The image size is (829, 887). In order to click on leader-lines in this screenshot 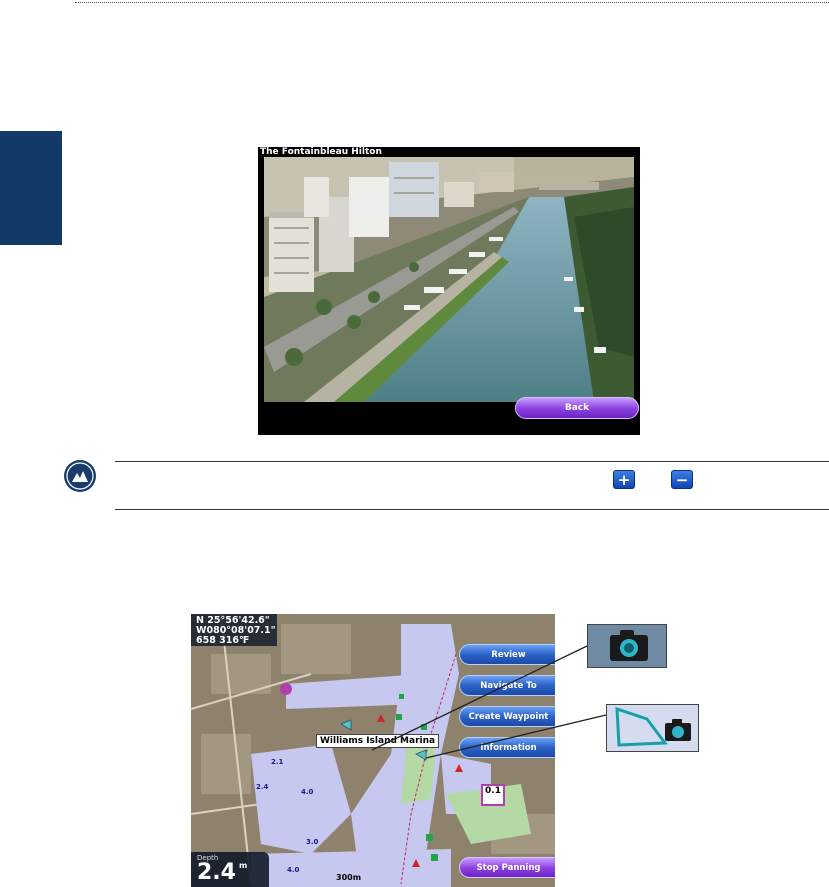, I will do `click(489, 702)`.